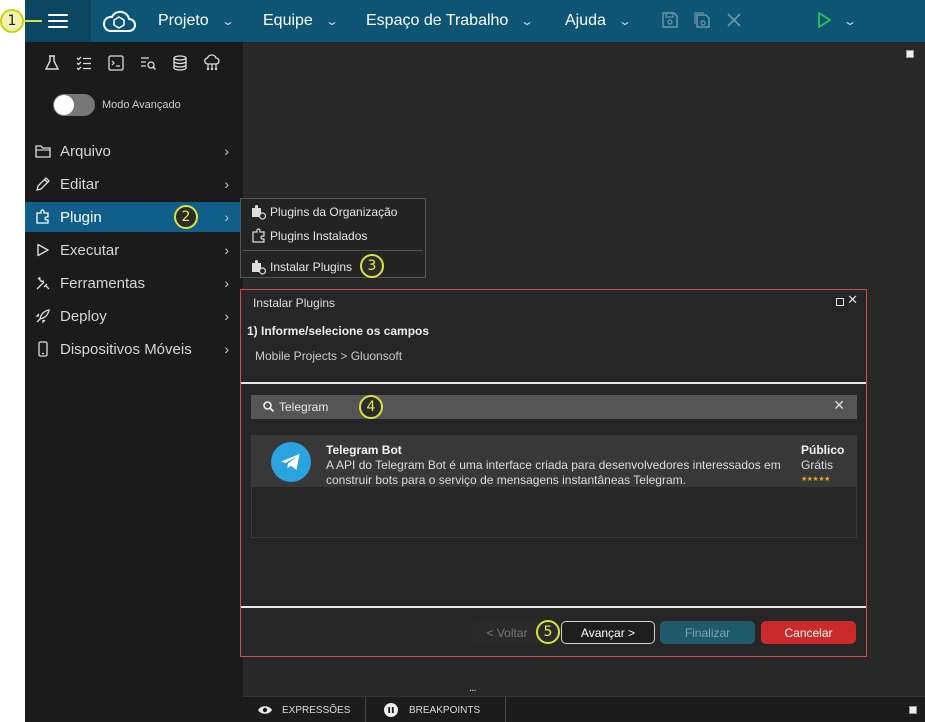  I want to click on play-icon, so click(43, 250).